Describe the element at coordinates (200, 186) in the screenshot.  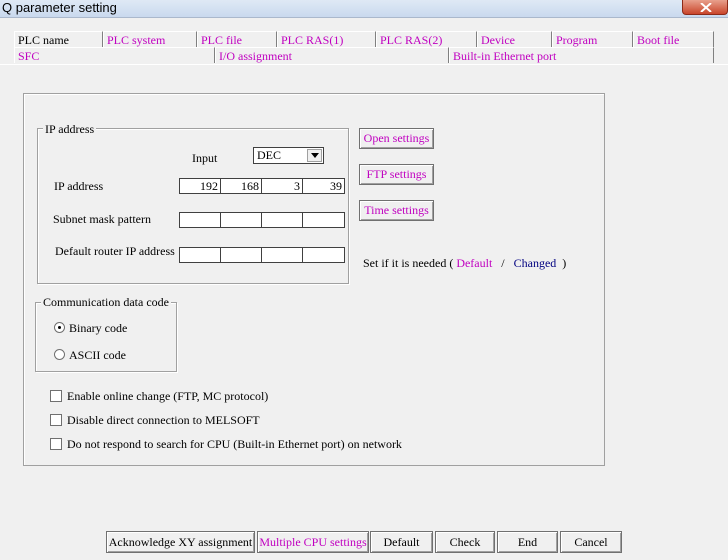
I see `ip-octet-1: 192` at that location.